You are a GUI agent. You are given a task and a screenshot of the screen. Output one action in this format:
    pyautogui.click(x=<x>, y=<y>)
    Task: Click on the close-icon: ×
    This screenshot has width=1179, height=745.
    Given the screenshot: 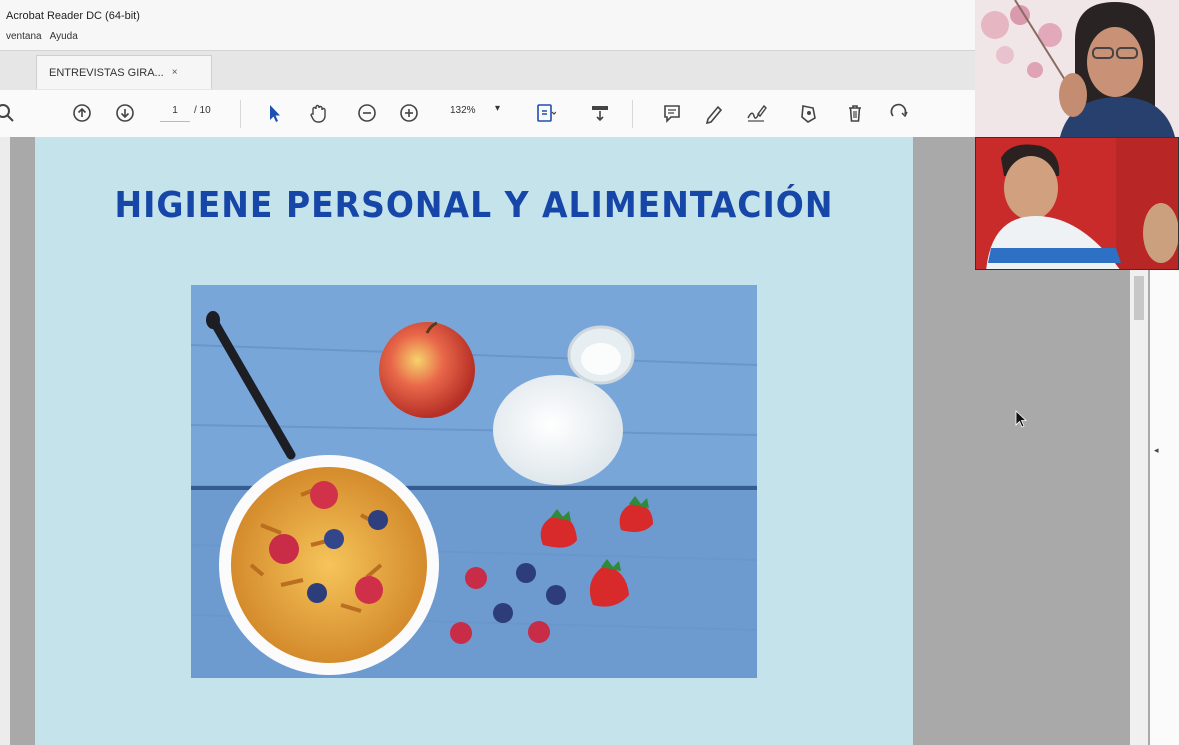 What is the action you would take?
    pyautogui.click(x=175, y=72)
    